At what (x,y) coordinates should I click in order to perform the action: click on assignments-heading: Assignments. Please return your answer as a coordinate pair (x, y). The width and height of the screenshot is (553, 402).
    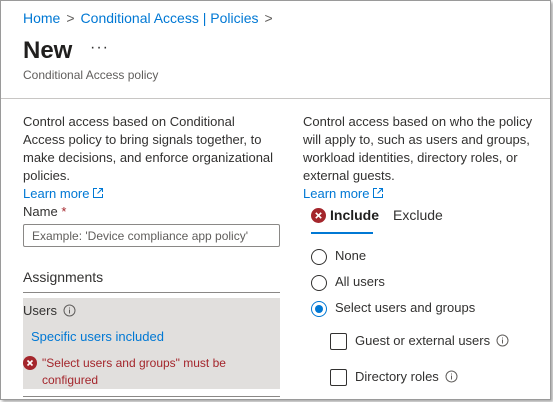
    Looking at the image, I should click on (63, 277).